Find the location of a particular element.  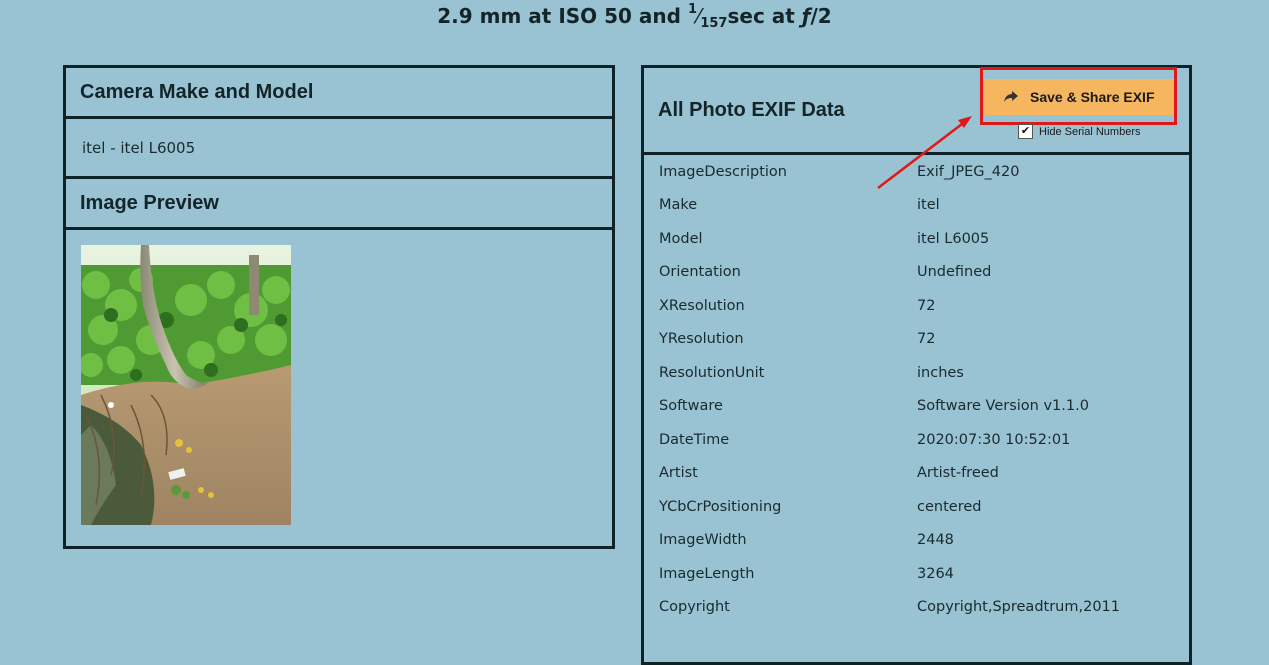

exif-key: Orientation is located at coordinates (700, 272).